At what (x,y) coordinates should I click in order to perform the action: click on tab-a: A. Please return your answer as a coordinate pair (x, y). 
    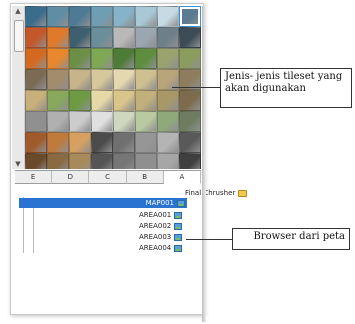
    Looking at the image, I should click on (182, 177).